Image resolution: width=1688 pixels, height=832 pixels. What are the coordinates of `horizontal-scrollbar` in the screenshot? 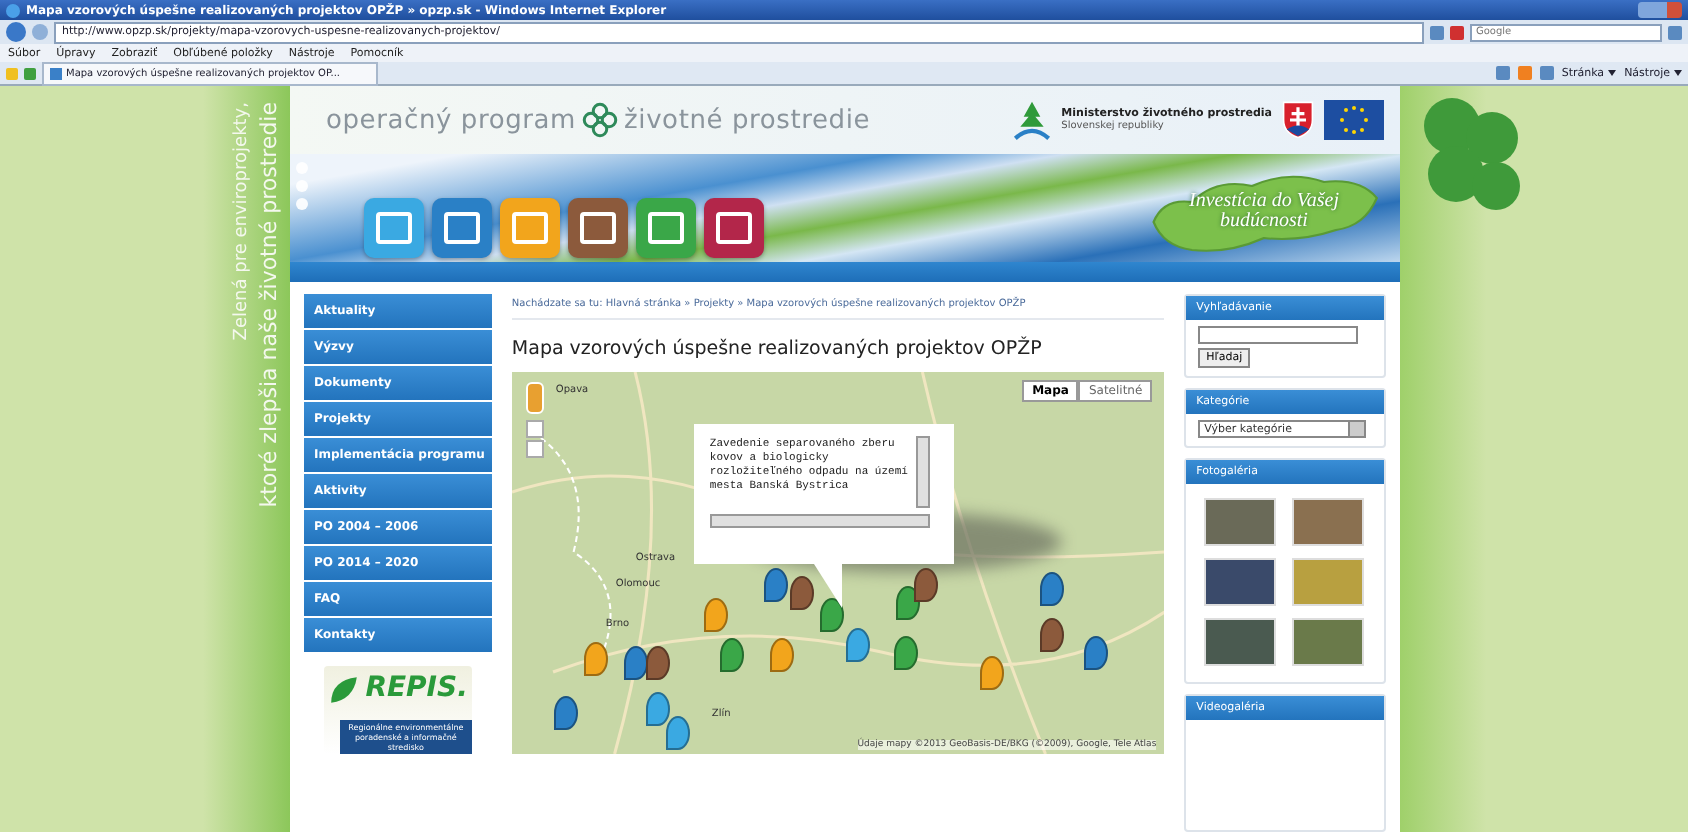 It's located at (819, 521).